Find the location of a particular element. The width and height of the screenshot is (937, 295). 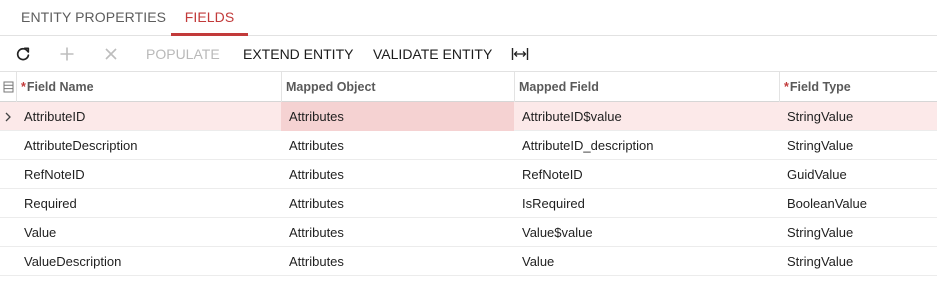

cell-mapped-field: Value$value is located at coordinates (646, 232).